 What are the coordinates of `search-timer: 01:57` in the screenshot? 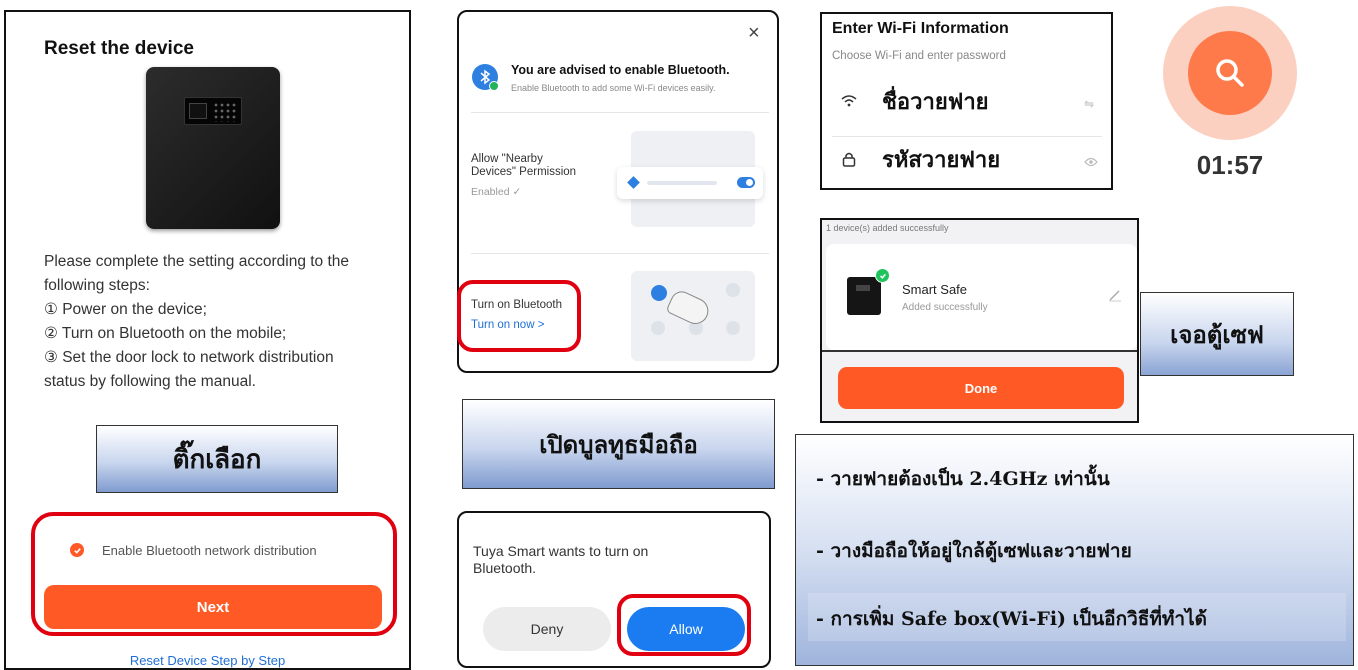 It's located at (1230, 165).